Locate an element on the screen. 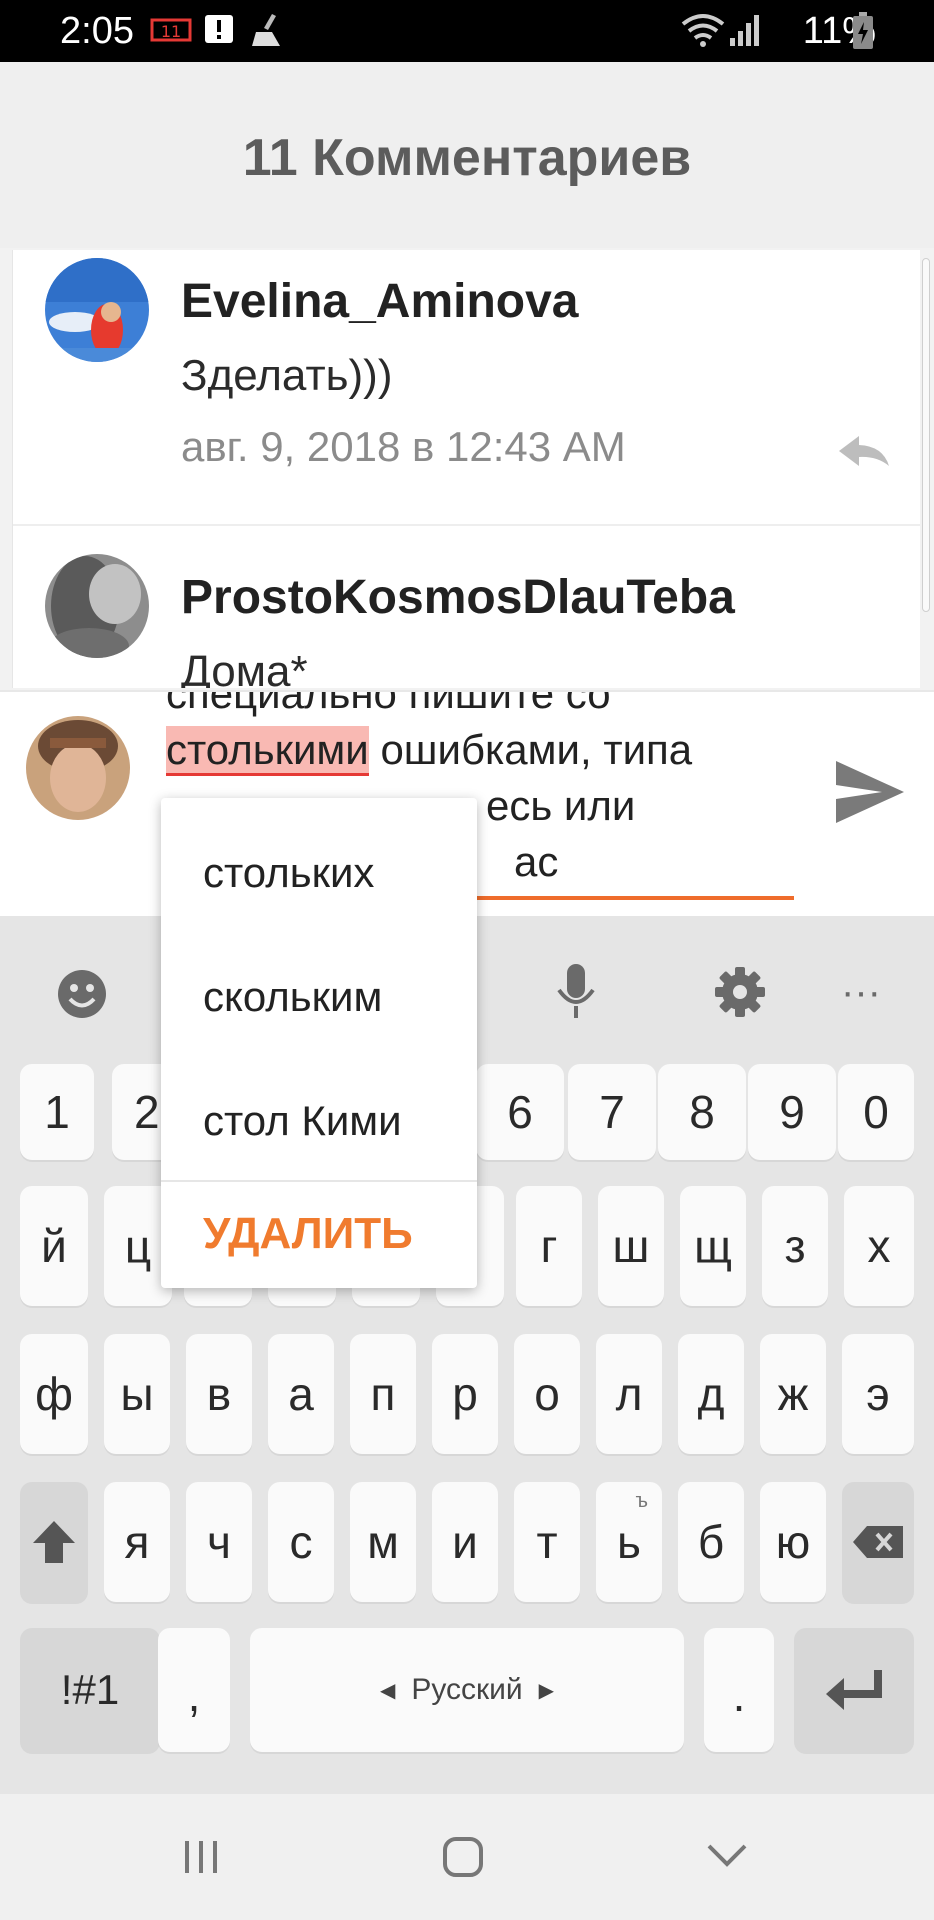 Image resolution: width=934 pixels, height=1920 pixels. language-label: Русский is located at coordinates (467, 1689).